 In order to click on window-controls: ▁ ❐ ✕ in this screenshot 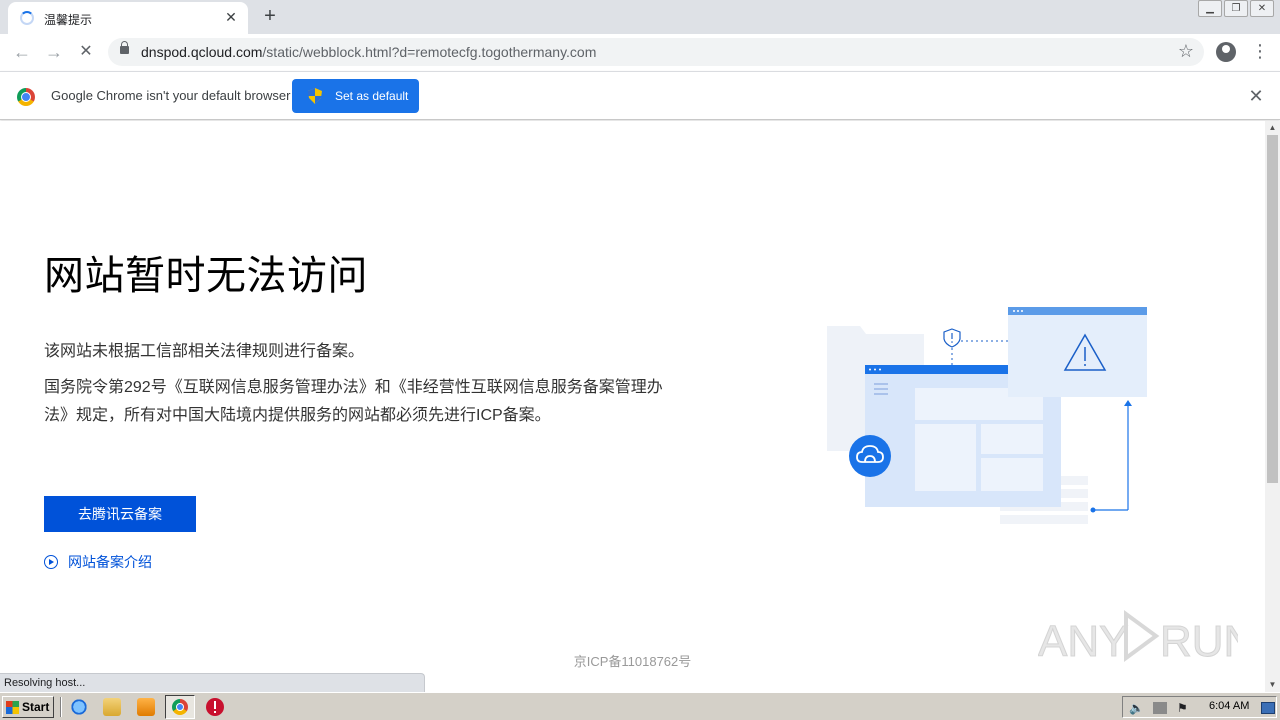, I will do `click(1235, 9)`.